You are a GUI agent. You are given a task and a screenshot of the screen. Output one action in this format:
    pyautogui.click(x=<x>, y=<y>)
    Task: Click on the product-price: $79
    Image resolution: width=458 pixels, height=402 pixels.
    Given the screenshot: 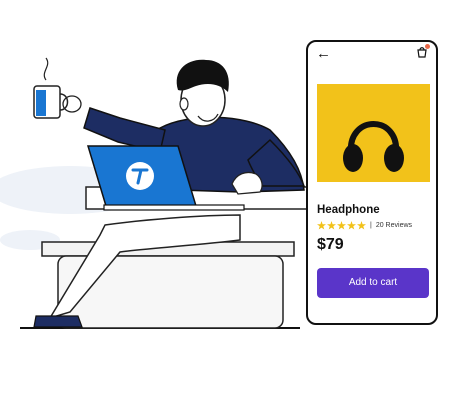 What is the action you would take?
    pyautogui.click(x=330, y=244)
    